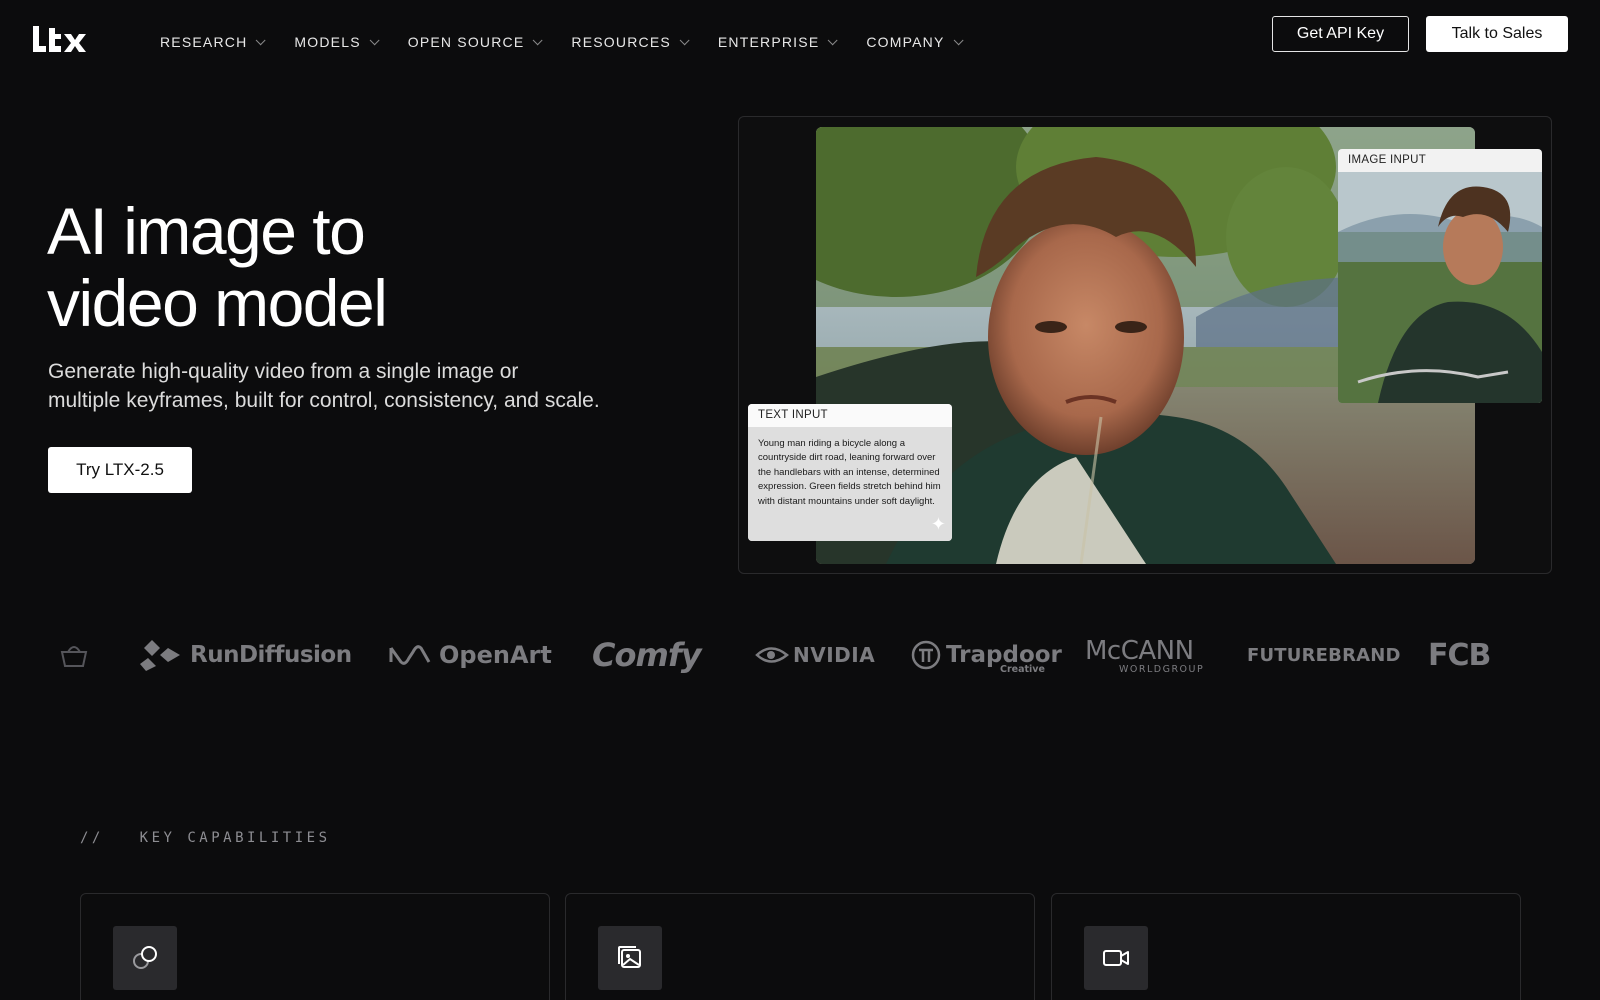 The image size is (1600, 1000). Describe the element at coordinates (466, 42) in the screenshot. I see `menu-open-source-label: OPEN SOURCE` at that location.